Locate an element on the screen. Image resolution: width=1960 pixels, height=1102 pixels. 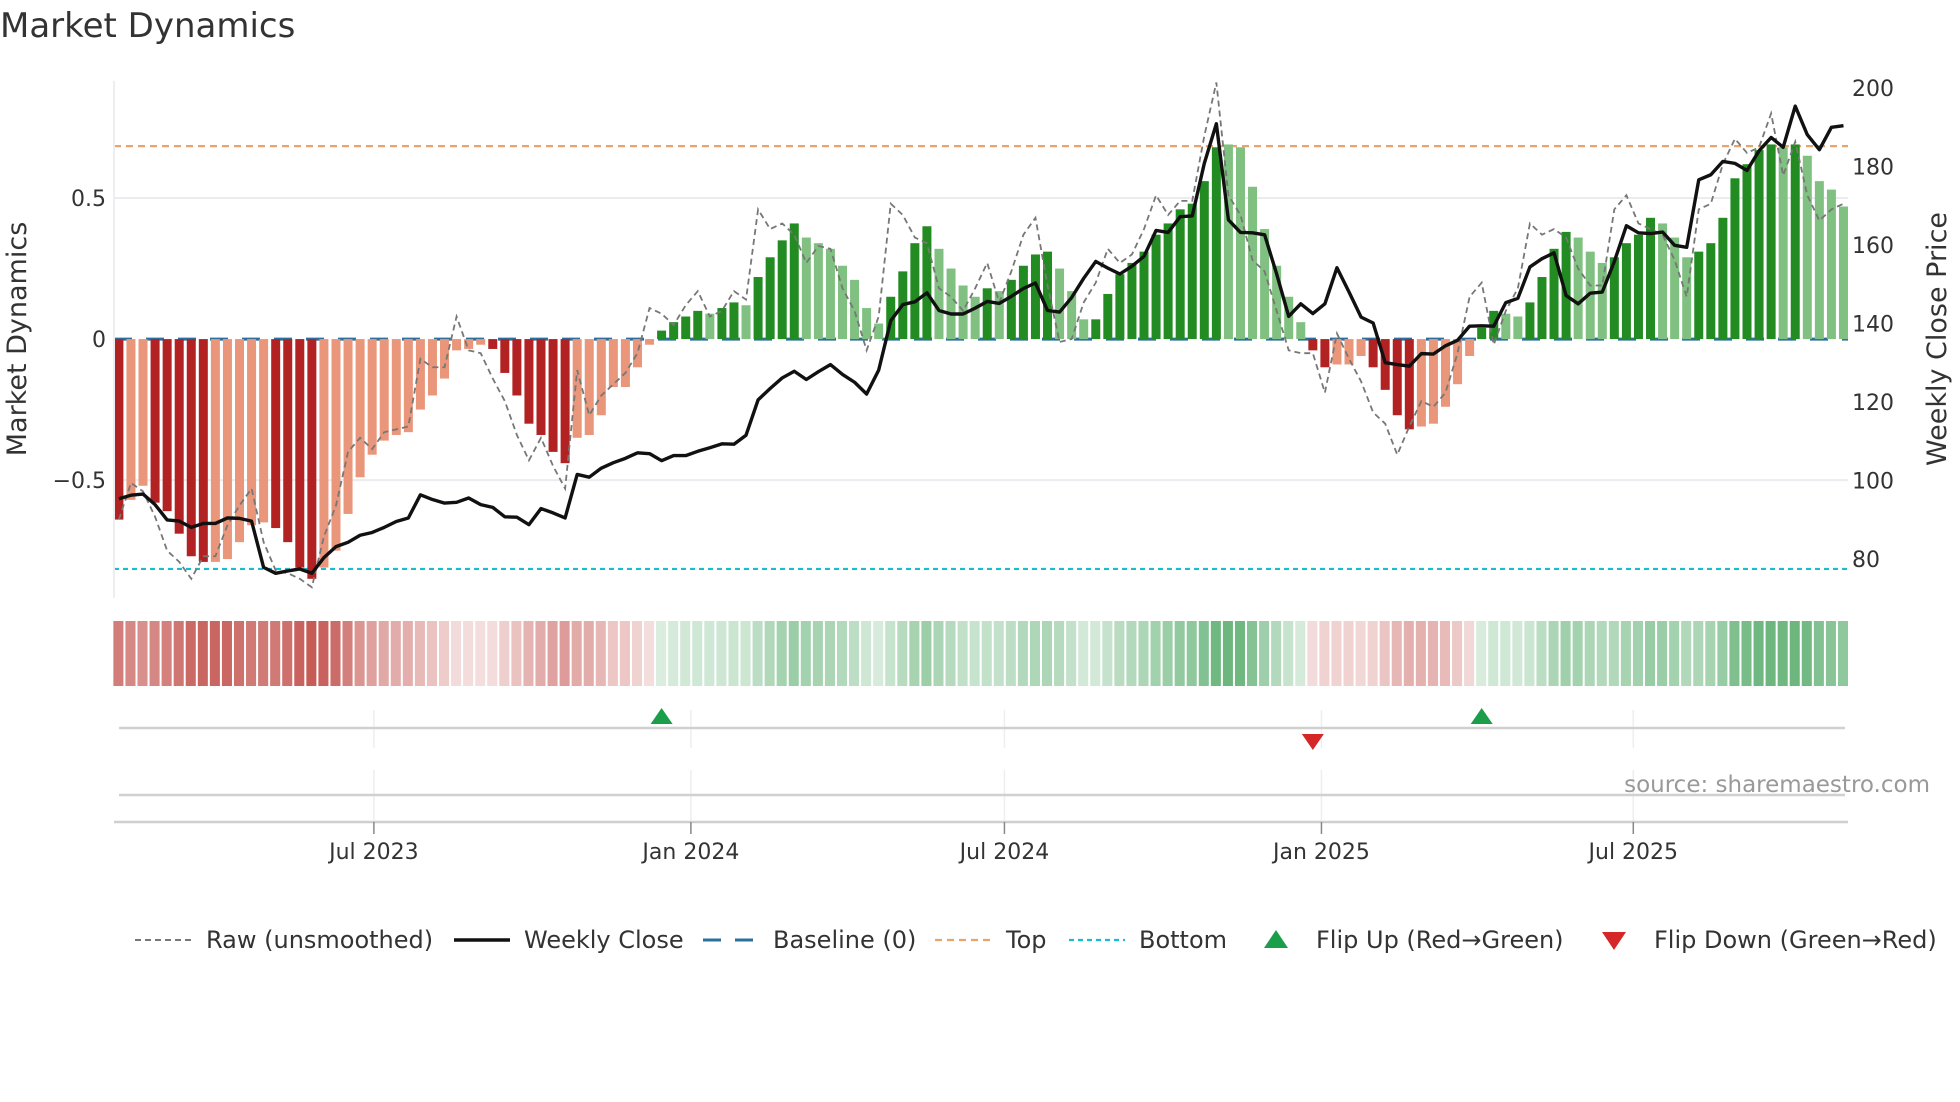
y2-tick-label: 100 is located at coordinates (1873, 481).